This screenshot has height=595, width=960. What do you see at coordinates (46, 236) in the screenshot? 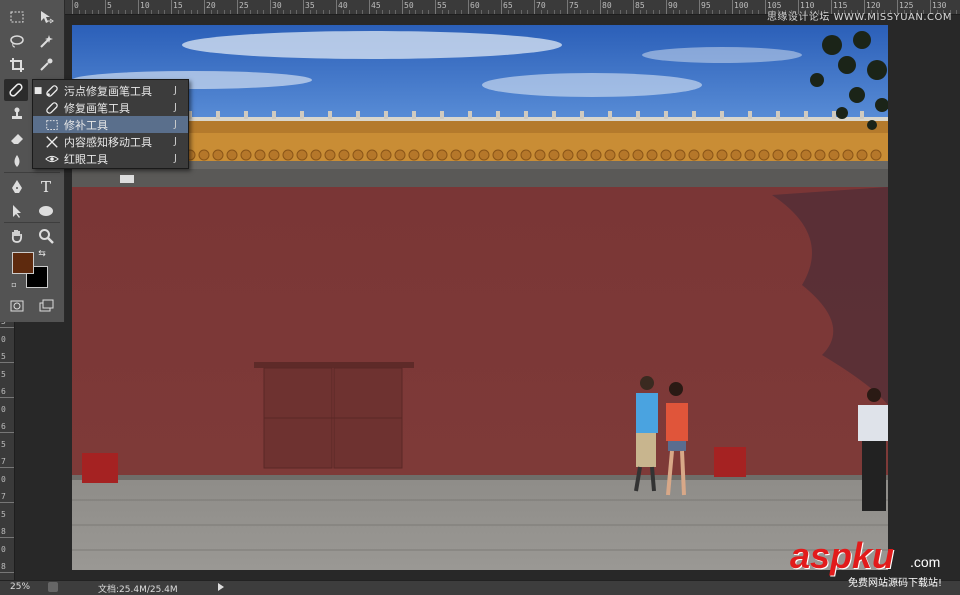
I see `zoom-tool-icon` at bounding box center [46, 236].